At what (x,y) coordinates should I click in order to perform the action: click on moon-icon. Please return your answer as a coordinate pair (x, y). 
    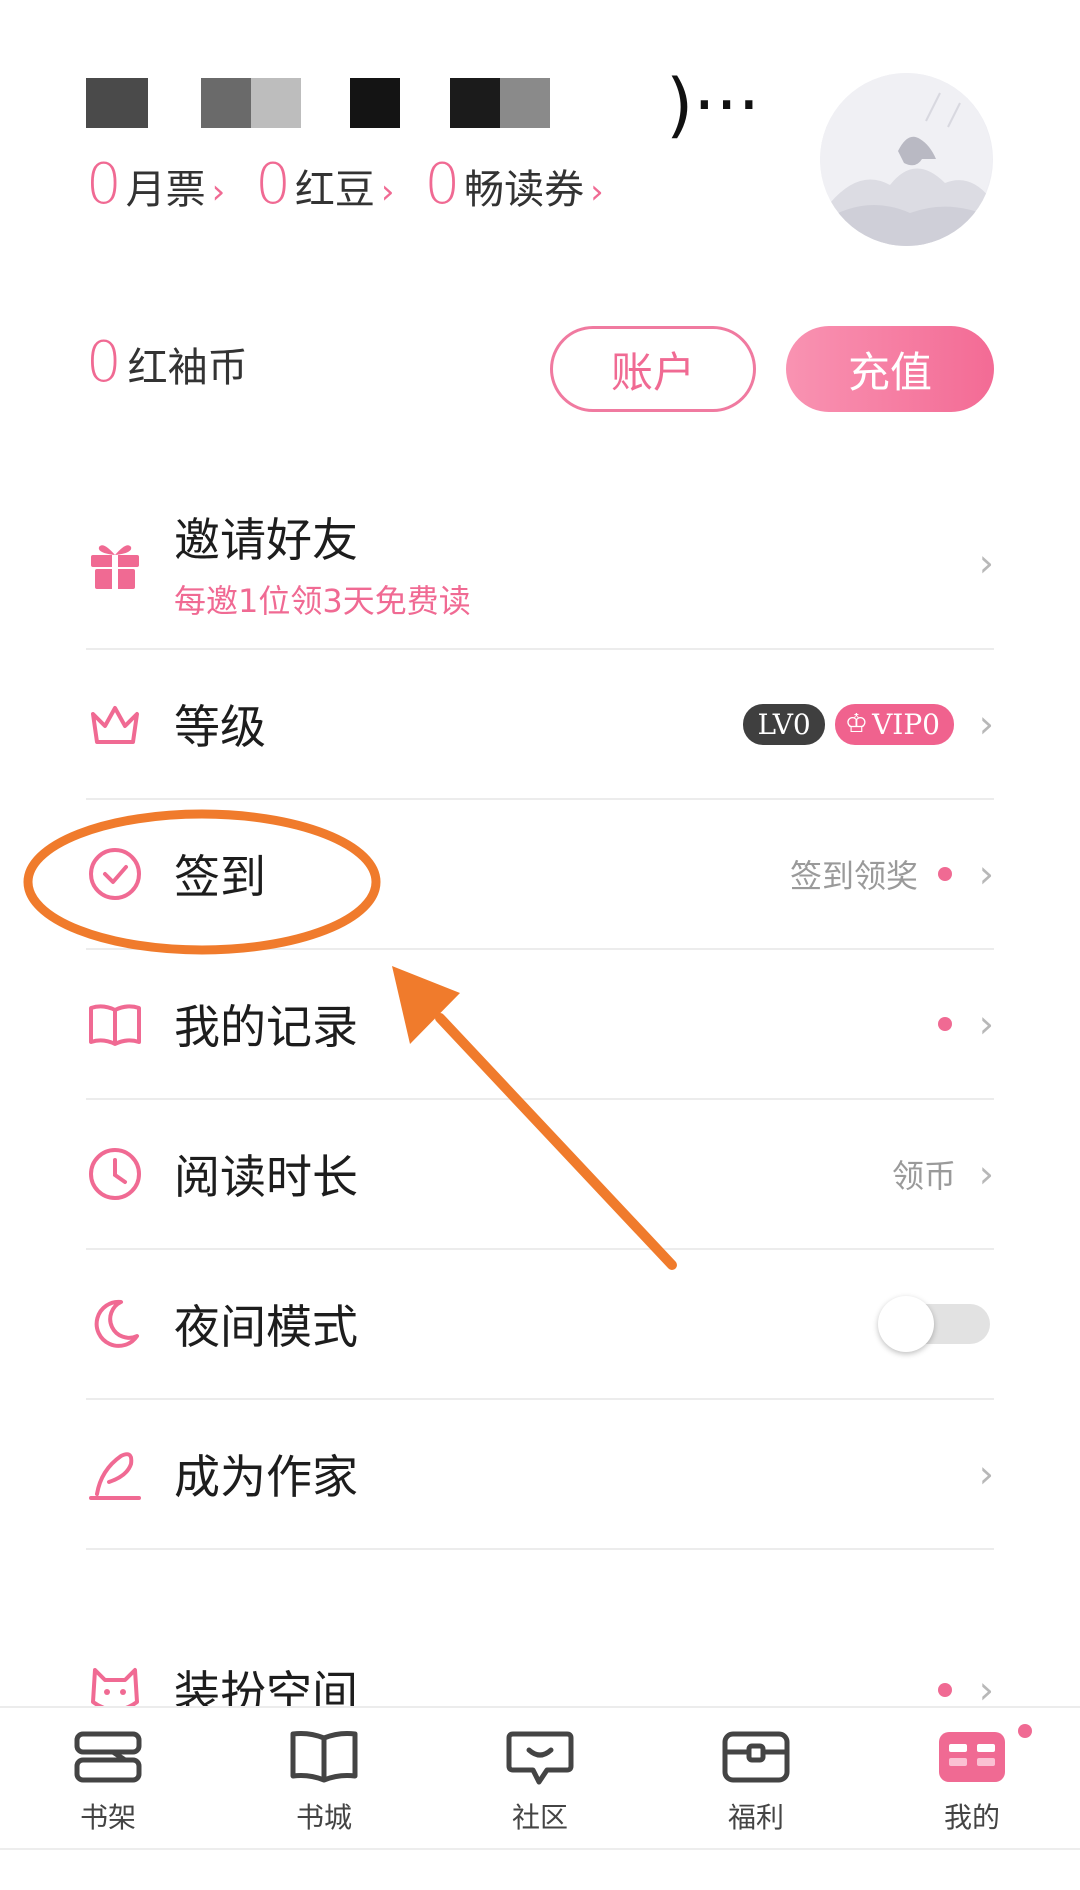
    Looking at the image, I should click on (115, 1324).